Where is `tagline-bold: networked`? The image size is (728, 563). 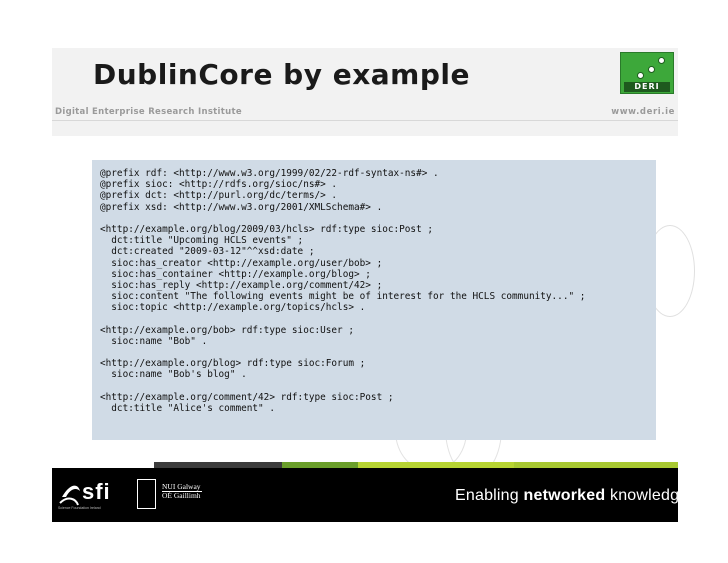 tagline-bold: networked is located at coordinates (564, 495).